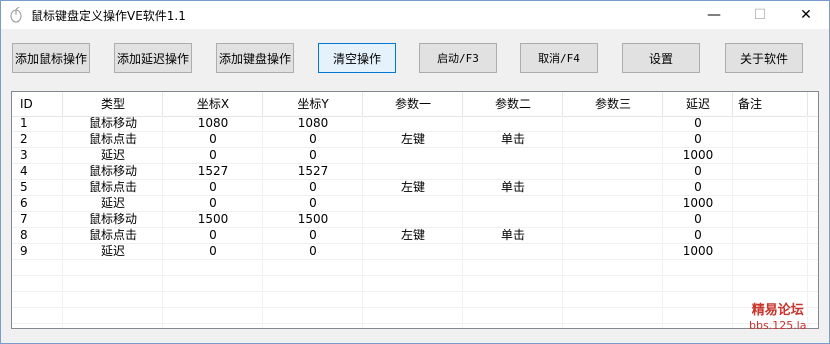  I want to click on cancel-button: 取消/F4, so click(559, 58).